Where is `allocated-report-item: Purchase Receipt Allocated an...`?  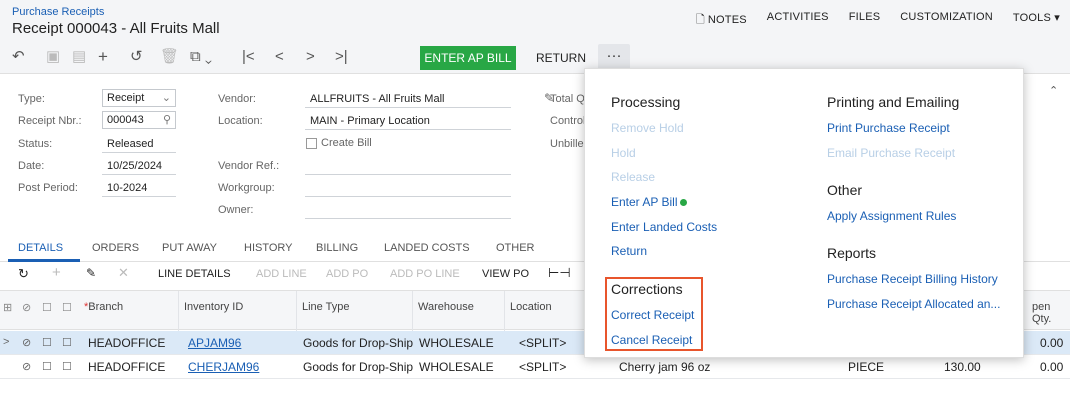
allocated-report-item: Purchase Receipt Allocated an... is located at coordinates (913, 304).